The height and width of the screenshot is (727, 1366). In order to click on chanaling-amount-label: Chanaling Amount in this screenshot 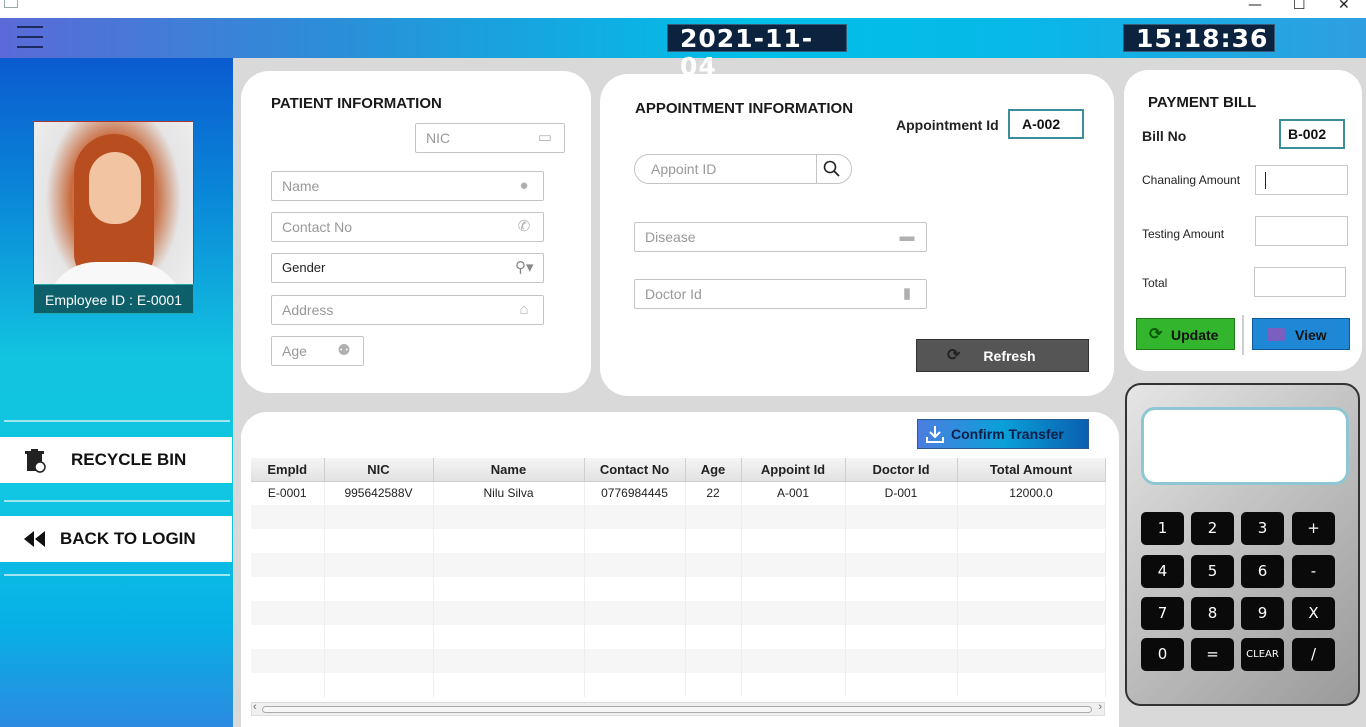, I will do `click(1191, 180)`.